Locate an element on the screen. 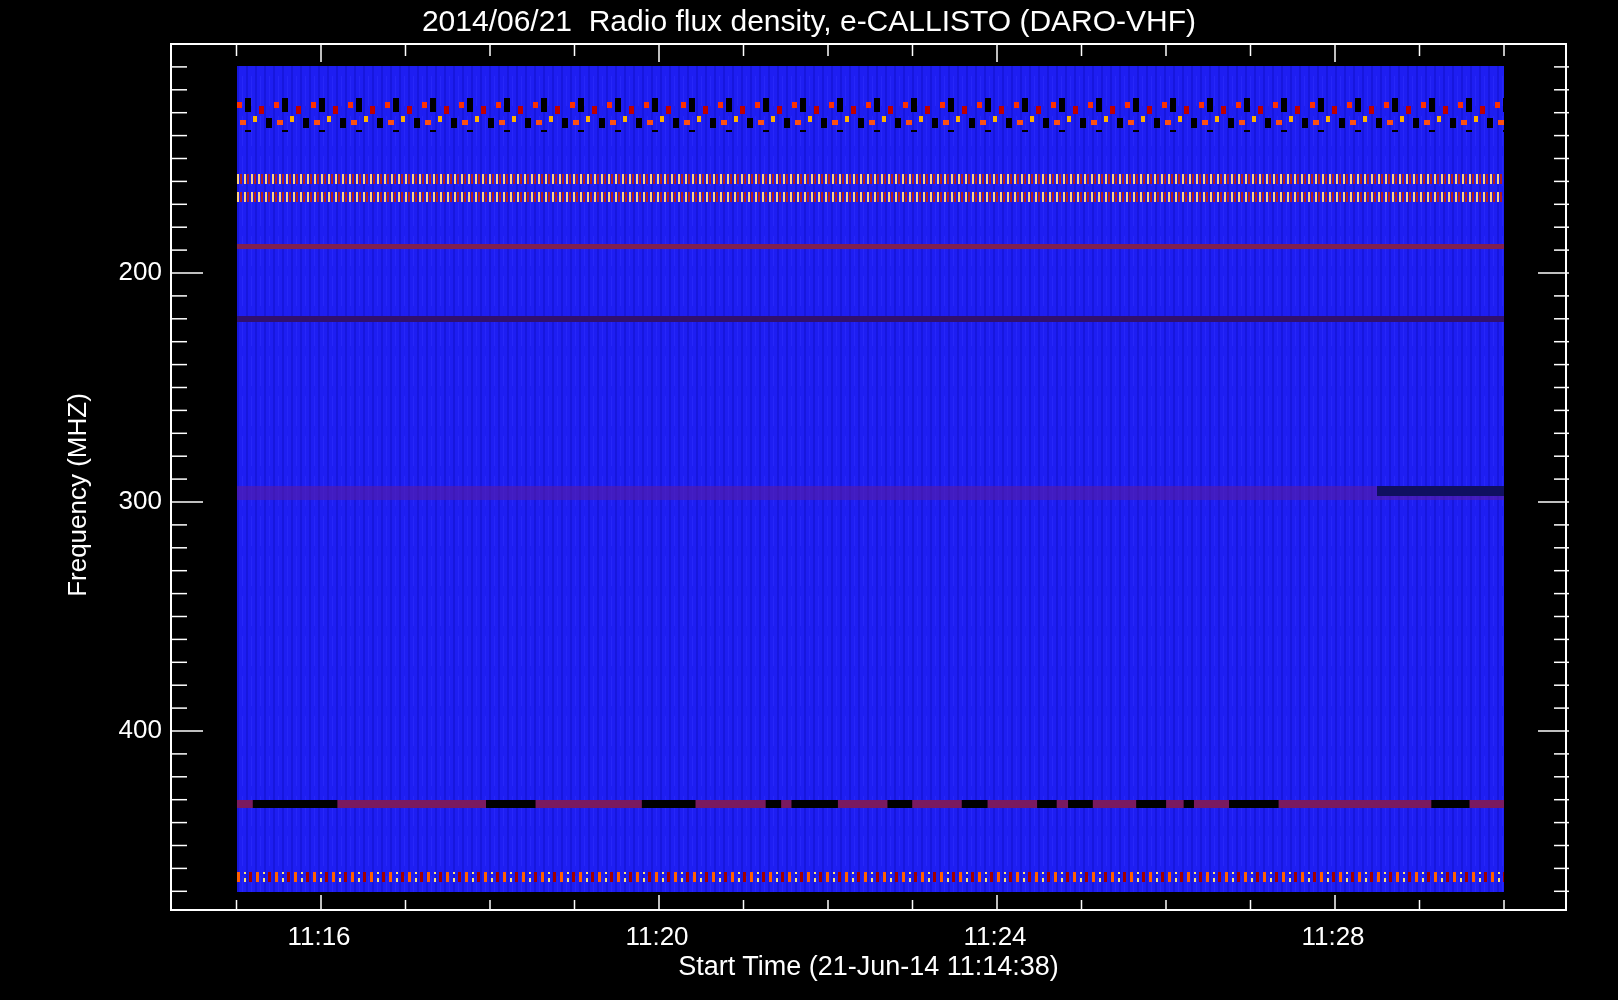  y-tick-label: 300 is located at coordinates (139, 500).